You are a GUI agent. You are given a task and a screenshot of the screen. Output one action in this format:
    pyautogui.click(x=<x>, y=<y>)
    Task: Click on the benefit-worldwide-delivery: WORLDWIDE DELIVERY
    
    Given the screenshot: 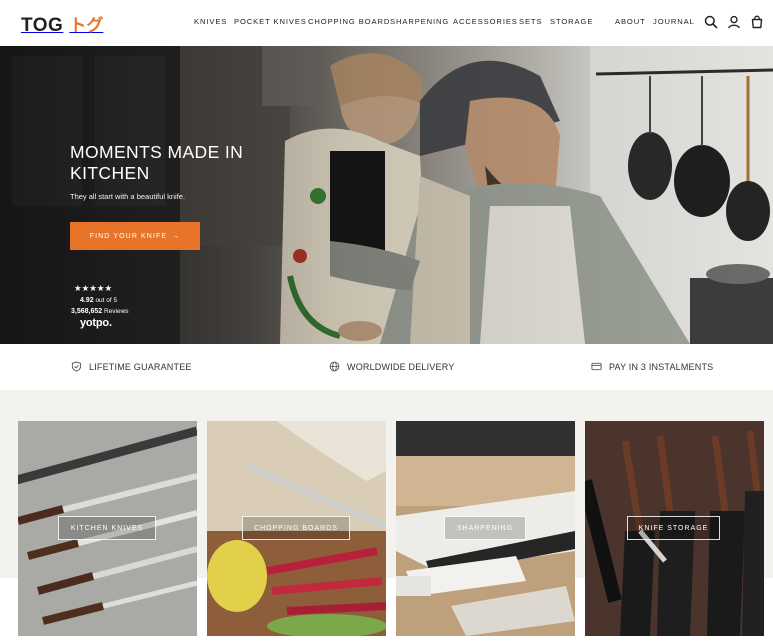 What is the action you would take?
    pyautogui.click(x=391, y=366)
    